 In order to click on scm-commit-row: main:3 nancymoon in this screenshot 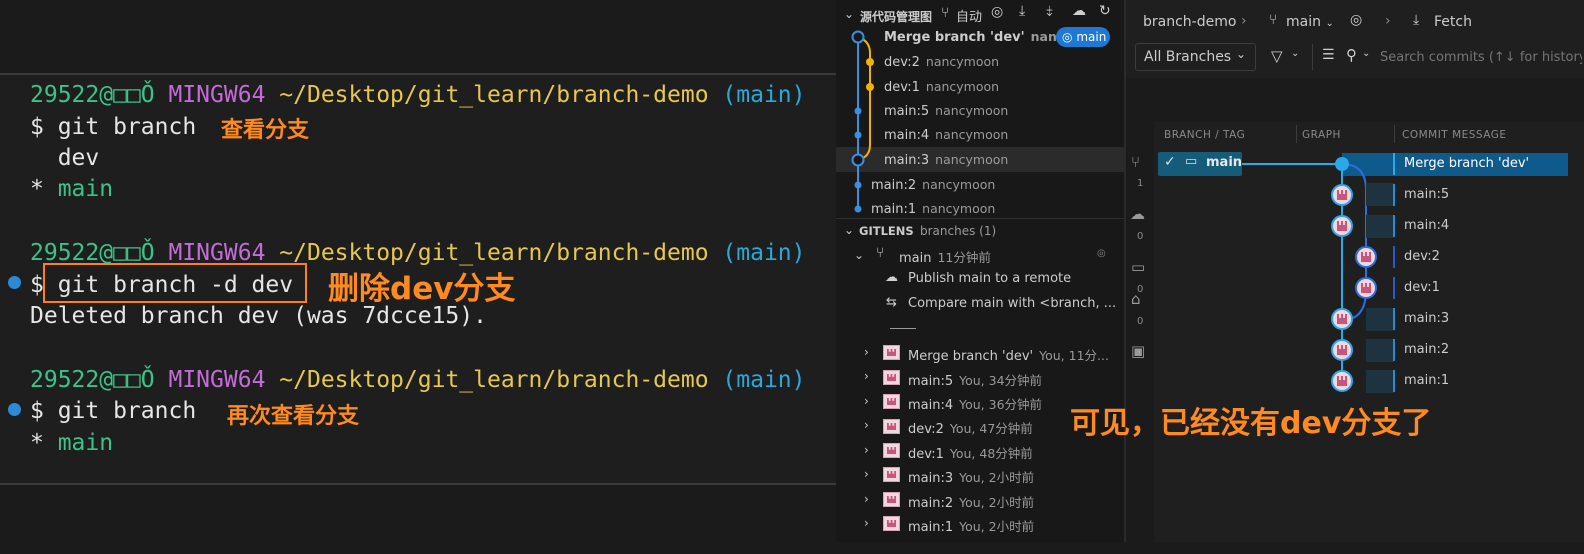, I will do `click(946, 160)`.